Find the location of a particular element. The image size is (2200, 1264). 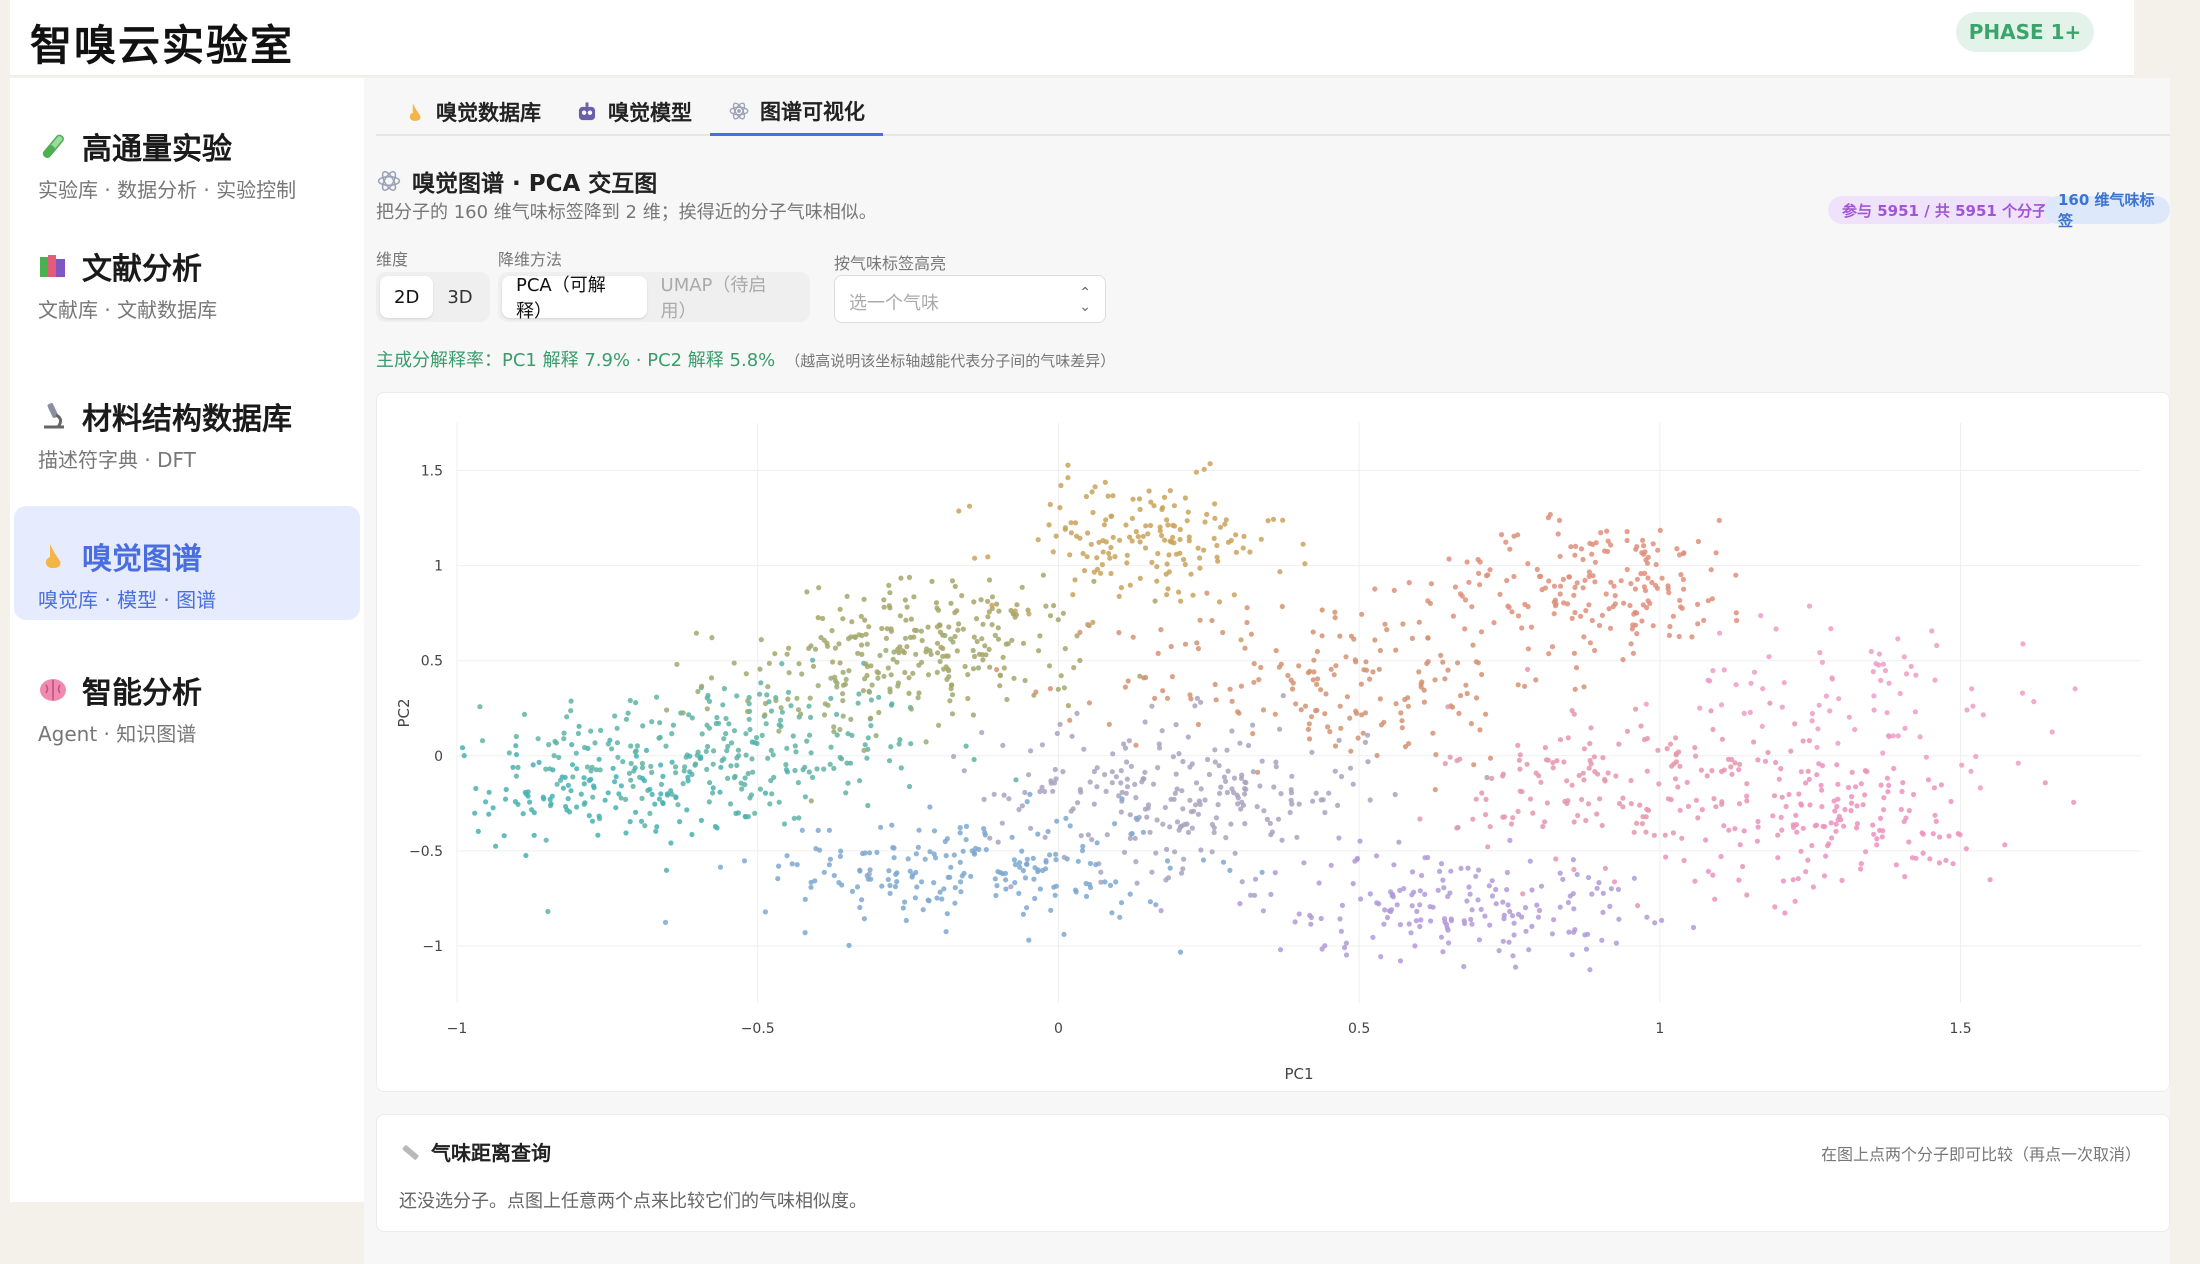

odor-highlight-select: 选一个气味 ⌃ ⌄ is located at coordinates (970, 299).